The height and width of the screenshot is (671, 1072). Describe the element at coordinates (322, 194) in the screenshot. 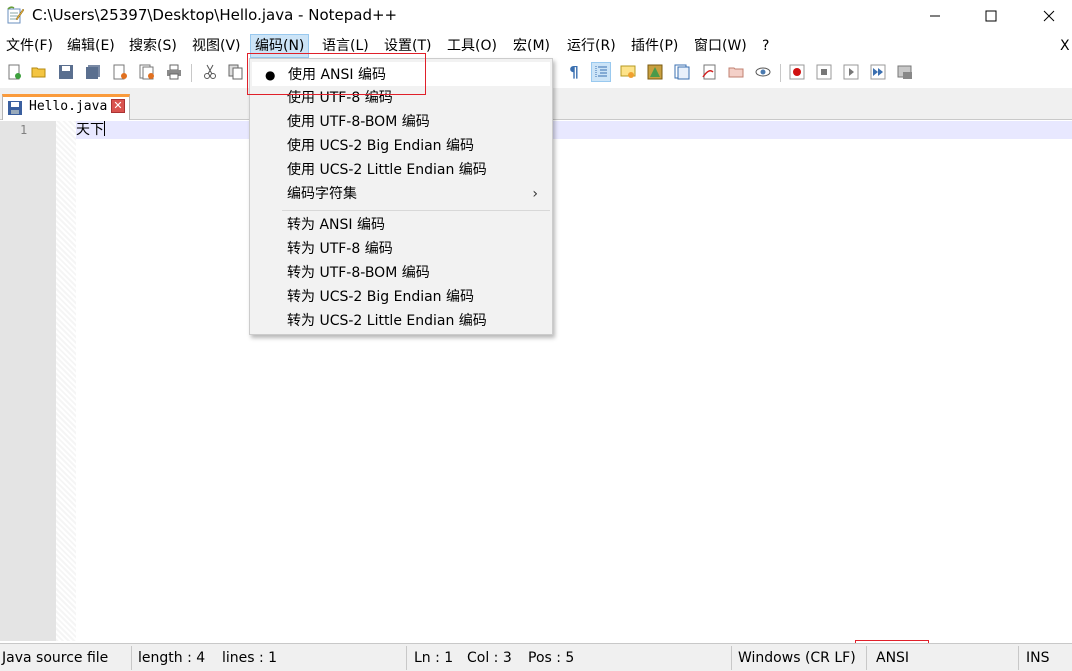

I see `menu-item-label: 编码字符集` at that location.